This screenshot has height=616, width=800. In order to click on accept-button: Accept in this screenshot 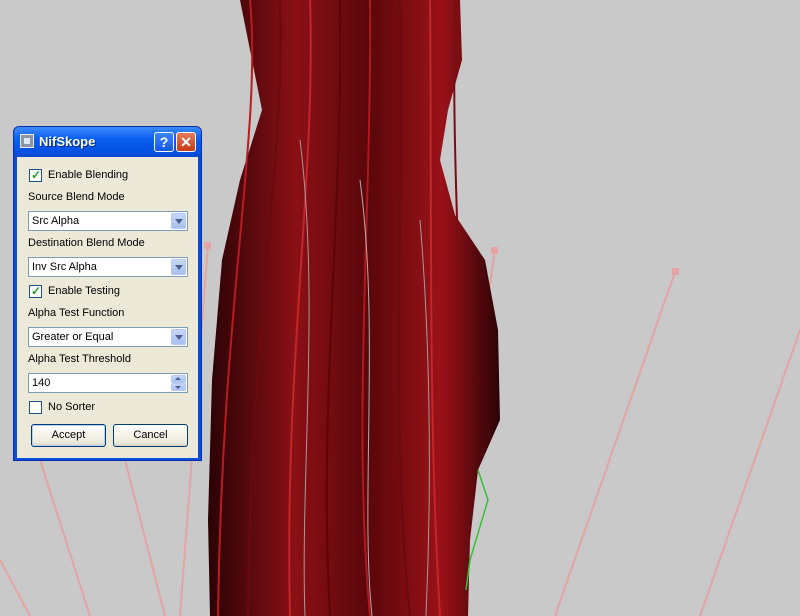, I will do `click(68, 435)`.